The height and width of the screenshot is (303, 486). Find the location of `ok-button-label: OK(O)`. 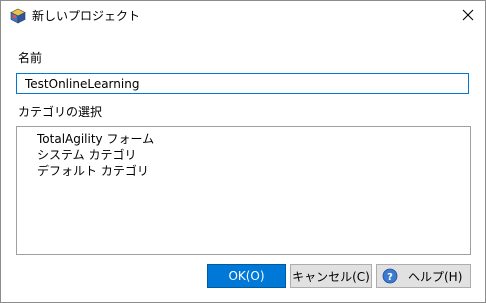

ok-button-label: OK(O) is located at coordinates (246, 276).